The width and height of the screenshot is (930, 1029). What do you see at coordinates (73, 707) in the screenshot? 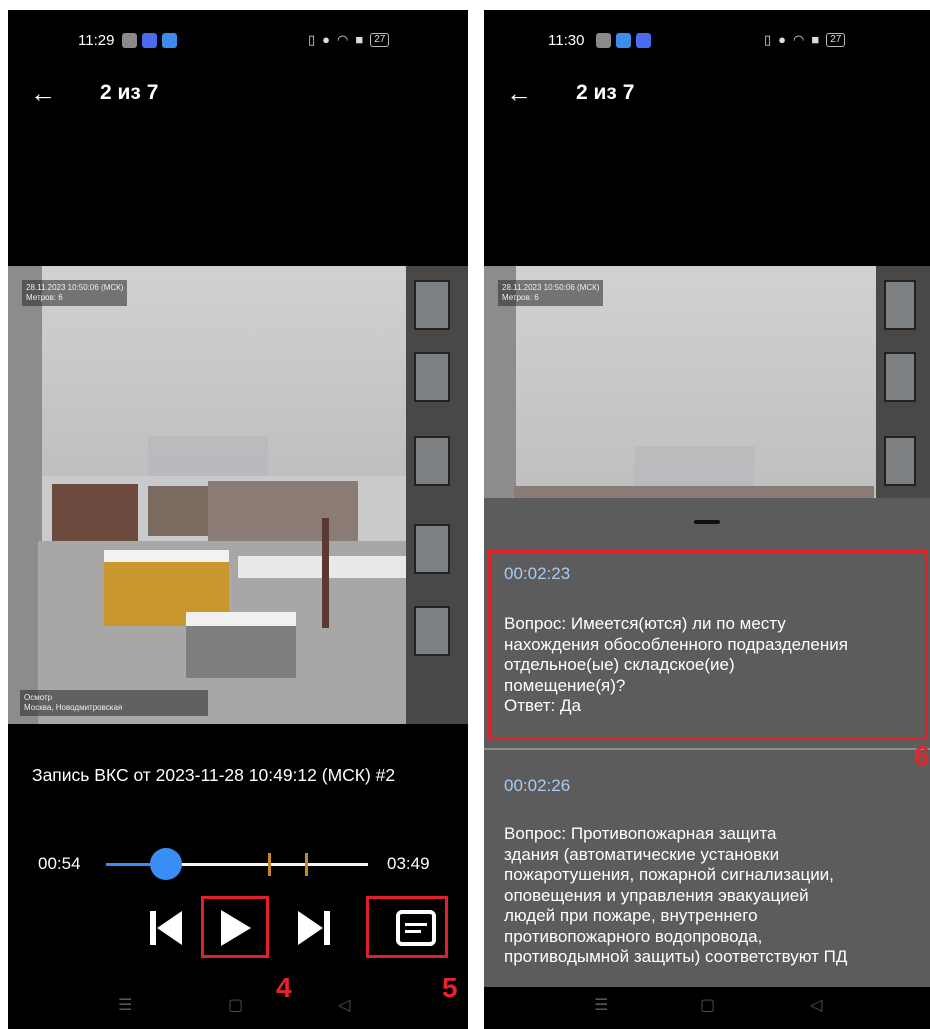
I see `overlay-address: Москва, Новодмитровская` at bounding box center [73, 707].